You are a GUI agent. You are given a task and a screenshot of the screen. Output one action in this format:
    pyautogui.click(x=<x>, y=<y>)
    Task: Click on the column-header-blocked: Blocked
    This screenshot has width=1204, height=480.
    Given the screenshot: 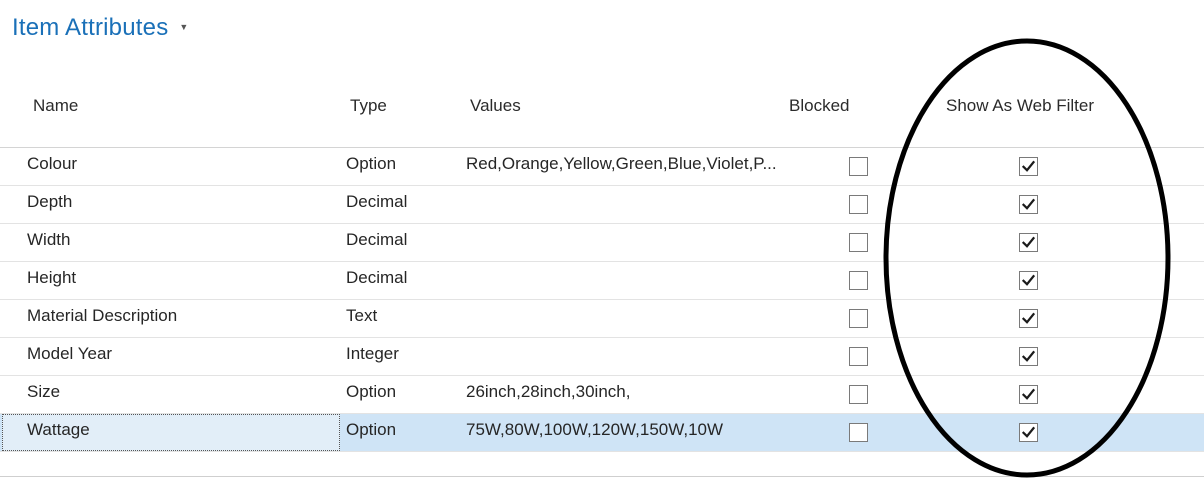 What is the action you would take?
    pyautogui.click(x=819, y=106)
    